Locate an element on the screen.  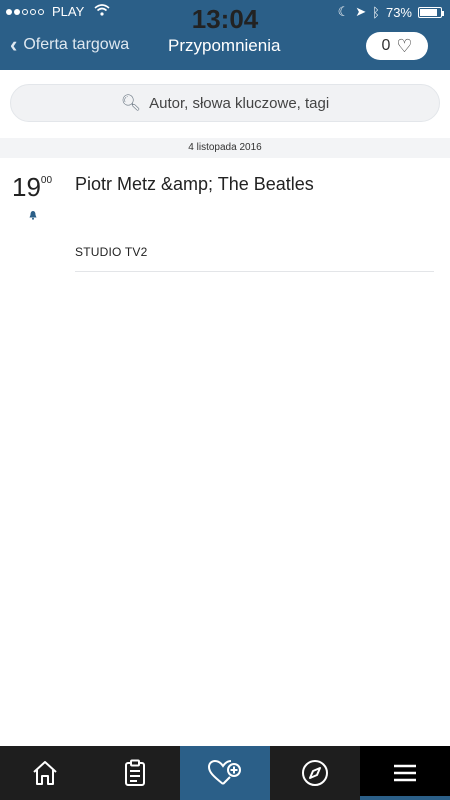
status-bar: PLAY 13:04 ☾ ➤ ᛒ 73% is located at coordinates (225, 17).